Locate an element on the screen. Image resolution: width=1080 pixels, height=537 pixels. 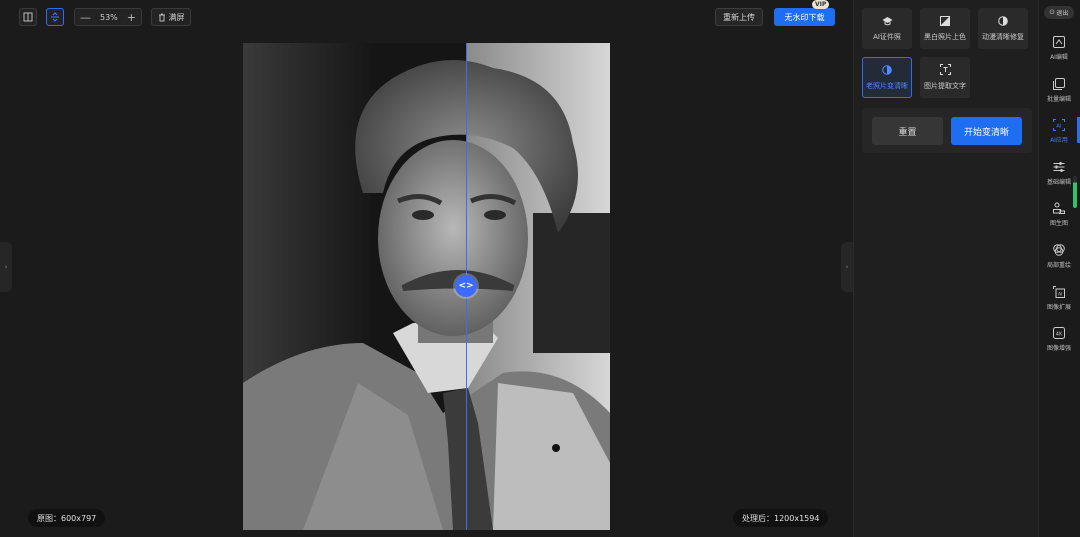
nav-item-image-enhance: 4K 图像增强 is located at coordinates (1059, 339).